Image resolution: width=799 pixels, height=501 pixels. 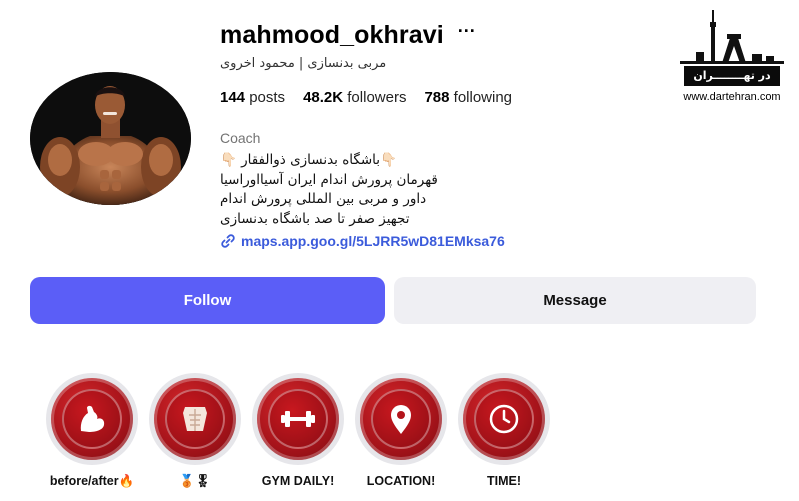 I want to click on bio-line: قهرمان پرورش اندام ایران آسیااوراسیا, so click(x=329, y=179).